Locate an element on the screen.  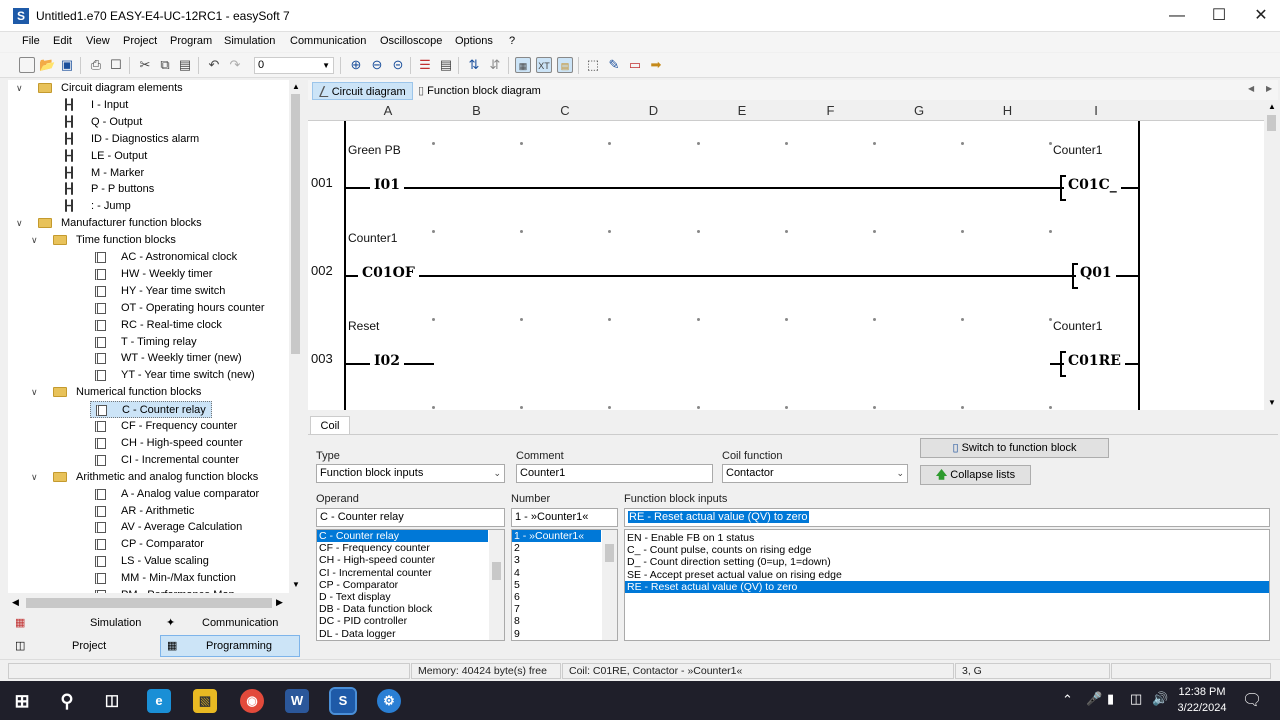
list-item: 3 is located at coordinates (556, 560).